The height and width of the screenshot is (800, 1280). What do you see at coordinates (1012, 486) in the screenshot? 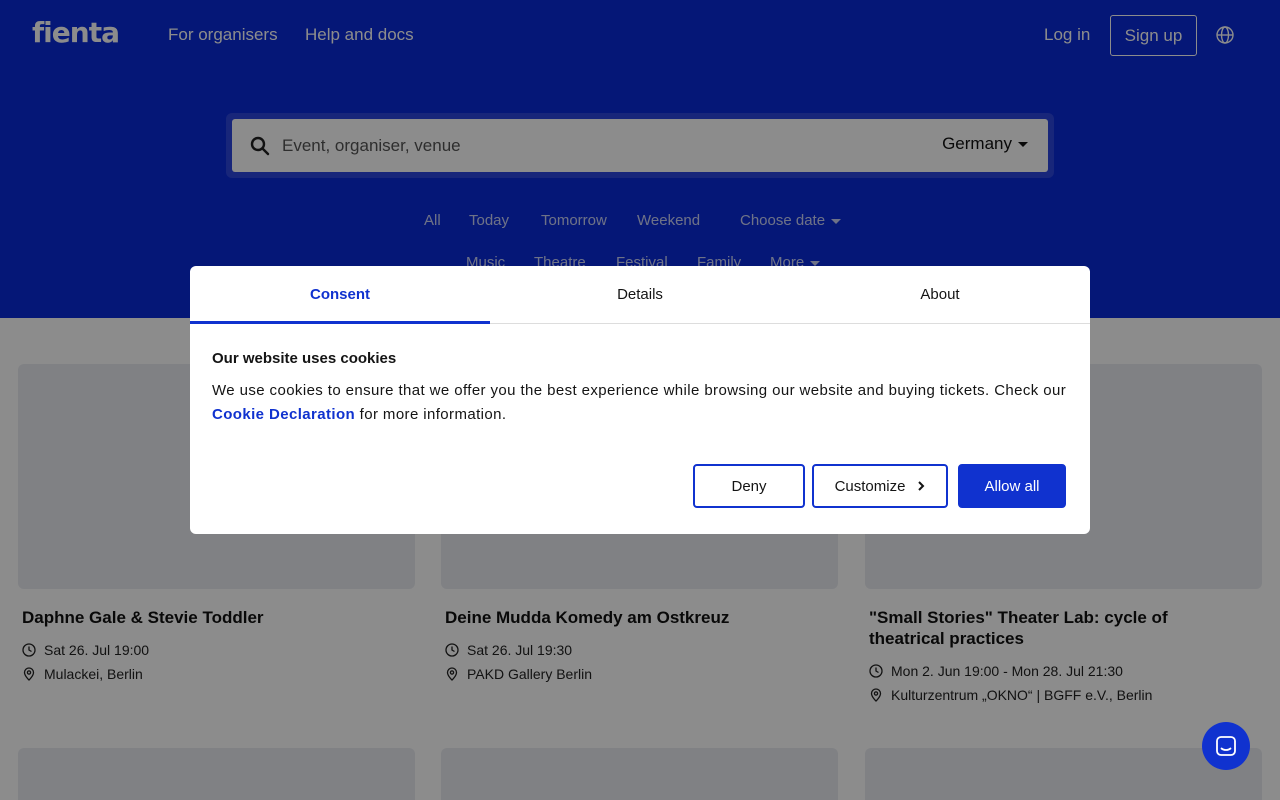
I see `allow-all-button: Allow all` at bounding box center [1012, 486].